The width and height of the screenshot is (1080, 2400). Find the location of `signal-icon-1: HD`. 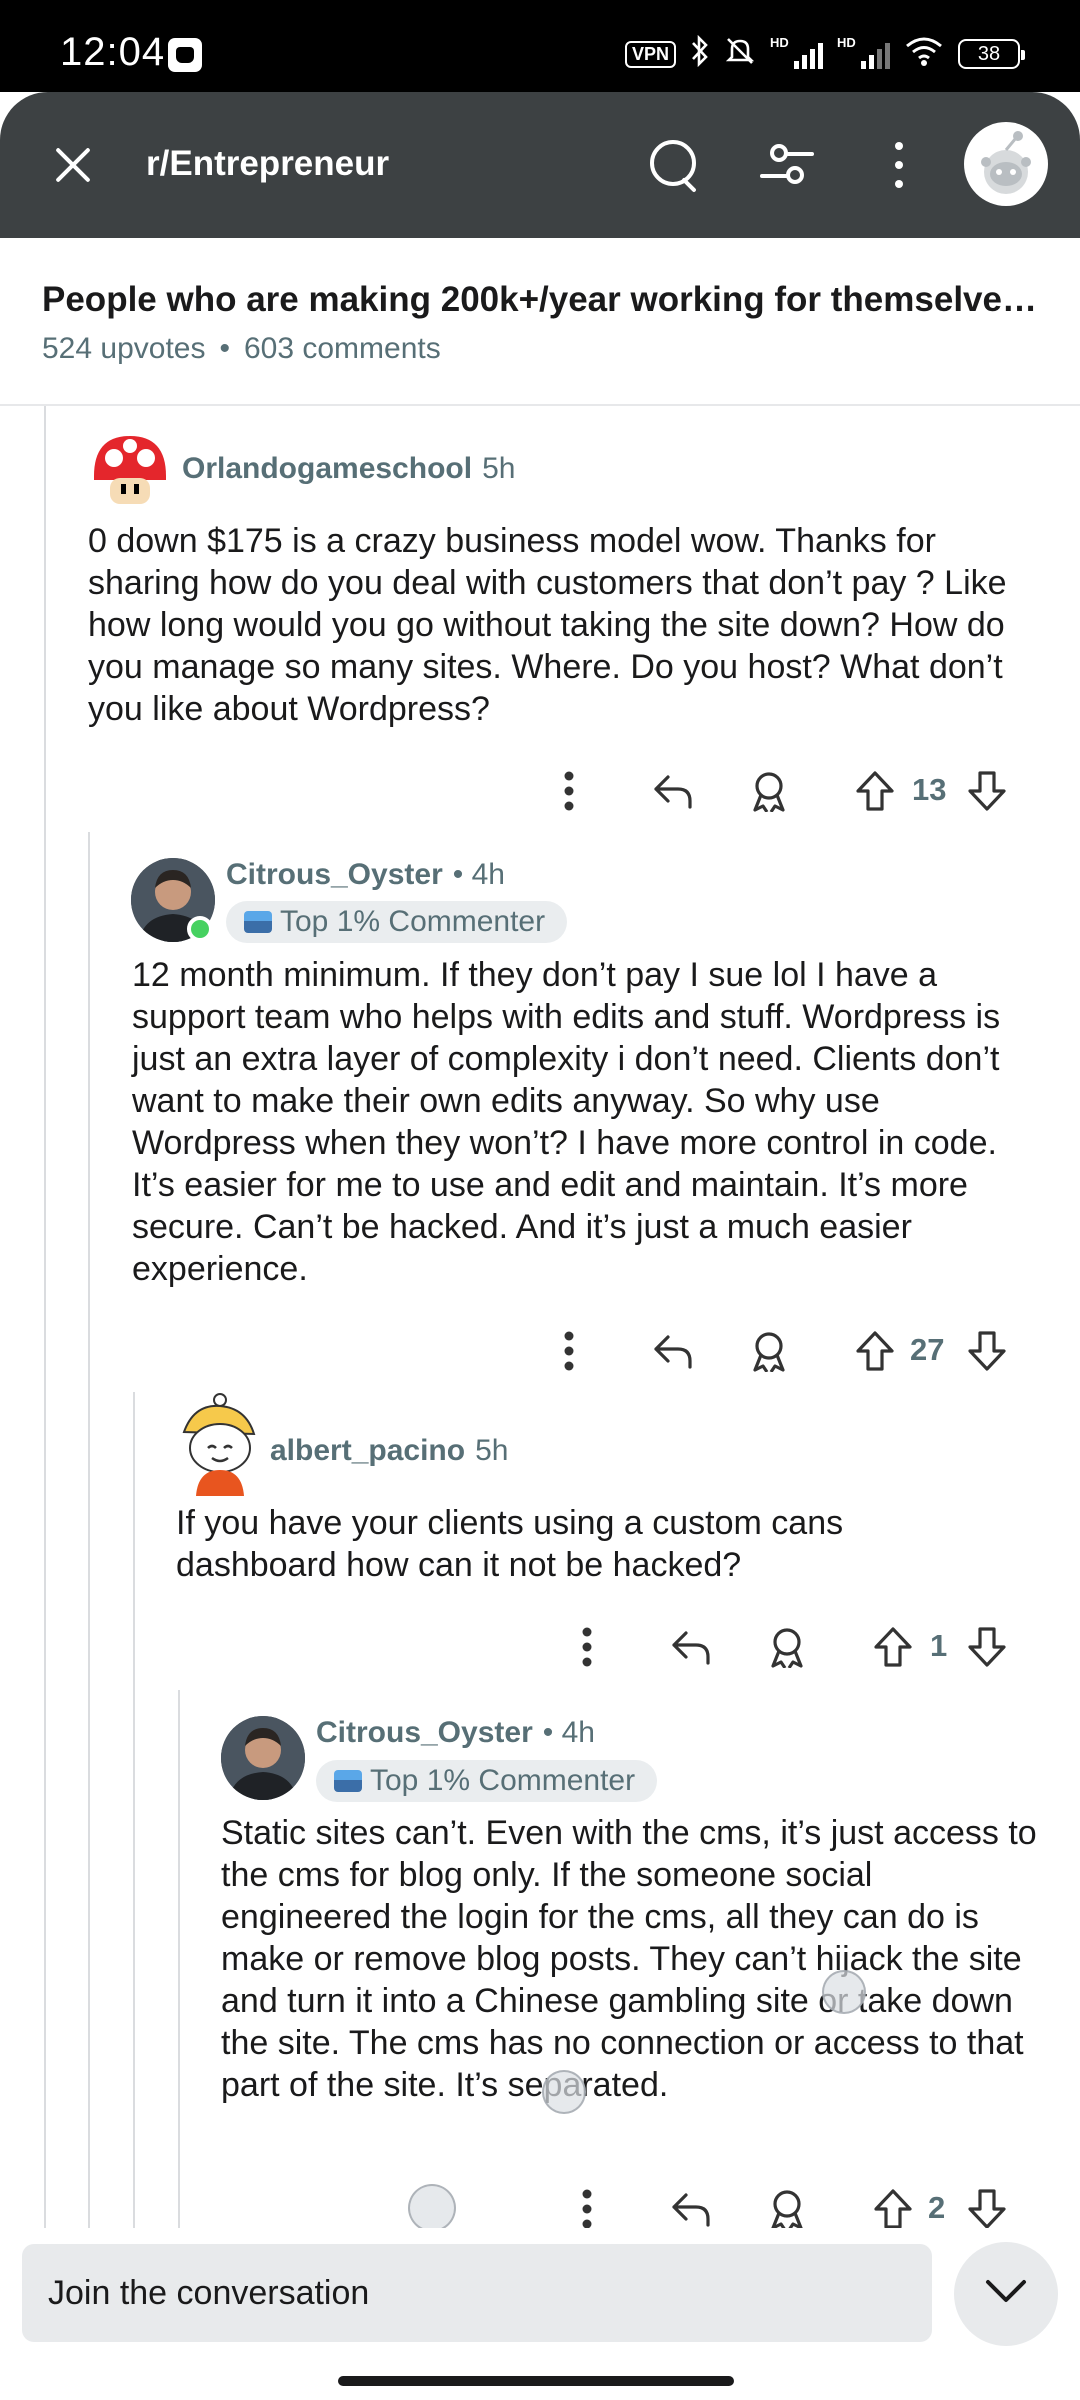

signal-icon-1: HD is located at coordinates (796, 52).